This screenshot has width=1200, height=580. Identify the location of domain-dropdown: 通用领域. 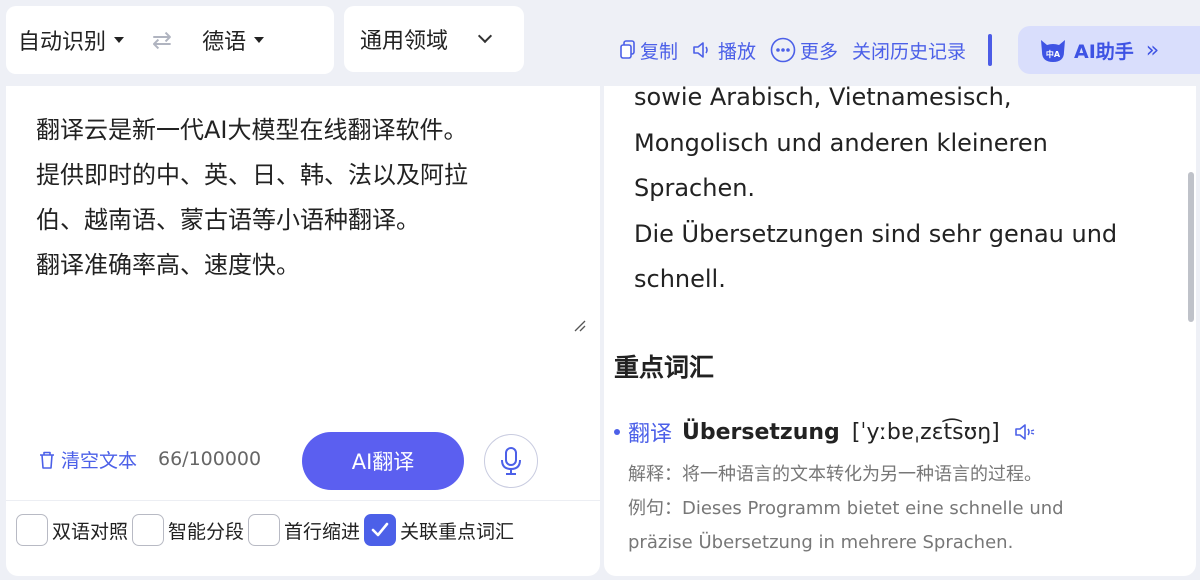
(434, 39).